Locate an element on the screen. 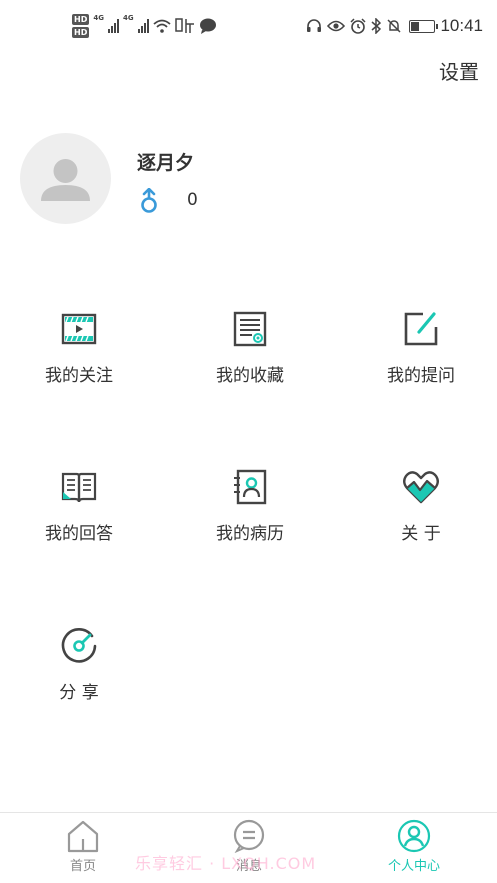 Image resolution: width=497 pixels, height=883 pixels. nav-label: 个人中心 is located at coordinates (413, 866).